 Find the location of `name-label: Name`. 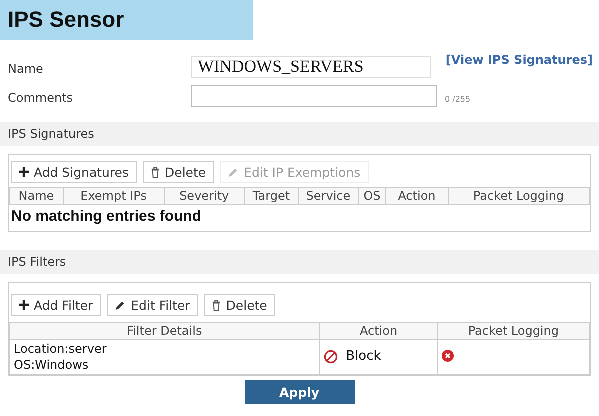

name-label: Name is located at coordinates (26, 68).